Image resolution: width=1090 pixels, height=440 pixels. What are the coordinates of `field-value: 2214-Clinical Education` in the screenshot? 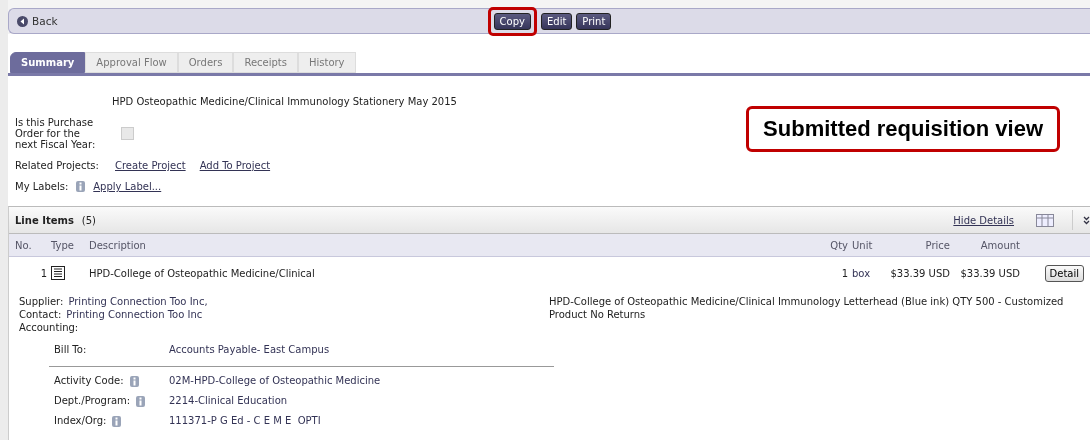 It's located at (229, 401).